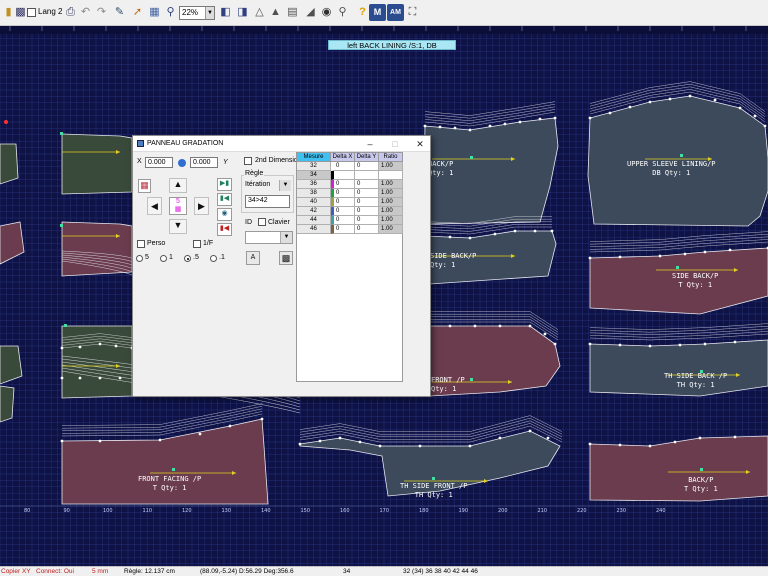 The image size is (768, 576). Describe the element at coordinates (314, 211) in the screenshot. I see `grid-cell-size: 42` at that location.